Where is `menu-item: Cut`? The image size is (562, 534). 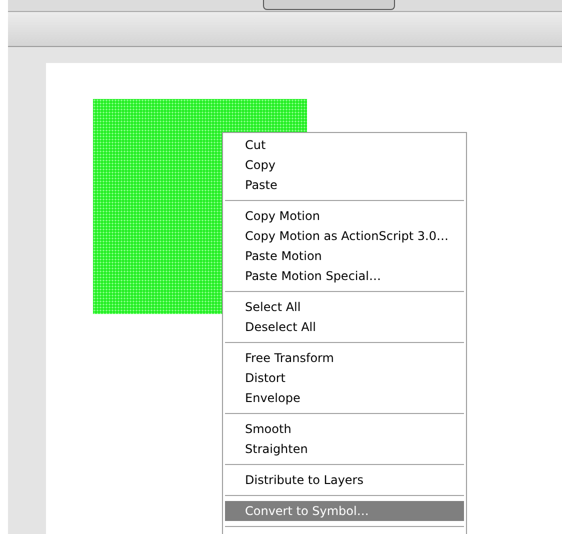
menu-item: Cut is located at coordinates (344, 145).